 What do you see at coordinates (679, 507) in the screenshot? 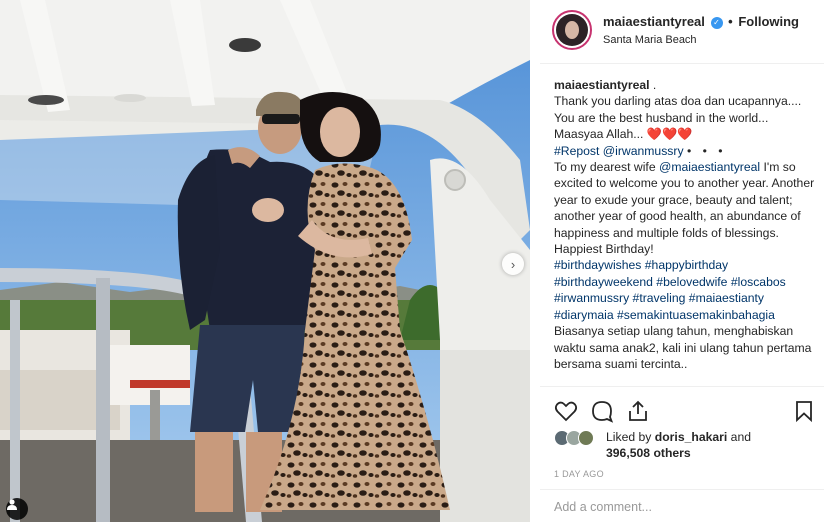
I see `comment-input` at bounding box center [679, 507].